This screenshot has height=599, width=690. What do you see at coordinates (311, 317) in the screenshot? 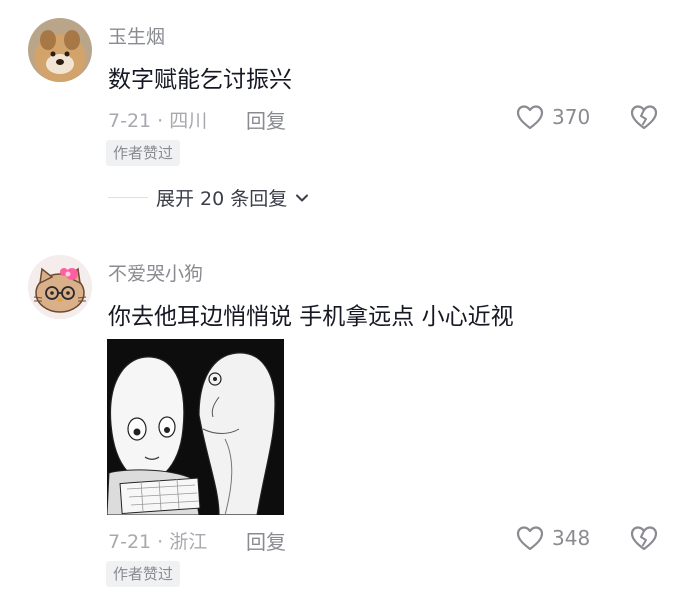
I see `comment-text: 你去他耳边悄悄说 手机拿远点 小心近视` at bounding box center [311, 317].